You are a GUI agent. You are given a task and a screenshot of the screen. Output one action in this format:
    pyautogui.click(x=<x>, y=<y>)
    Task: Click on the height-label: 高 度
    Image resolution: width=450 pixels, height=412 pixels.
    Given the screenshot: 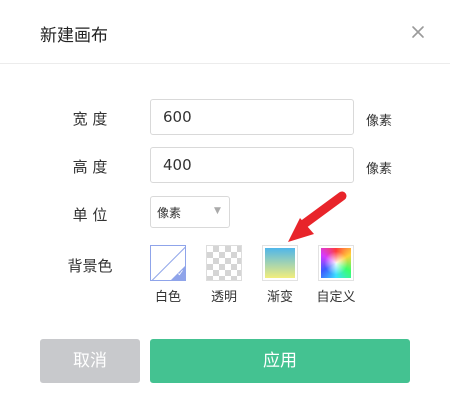 What is the action you would take?
    pyautogui.click(x=90, y=167)
    